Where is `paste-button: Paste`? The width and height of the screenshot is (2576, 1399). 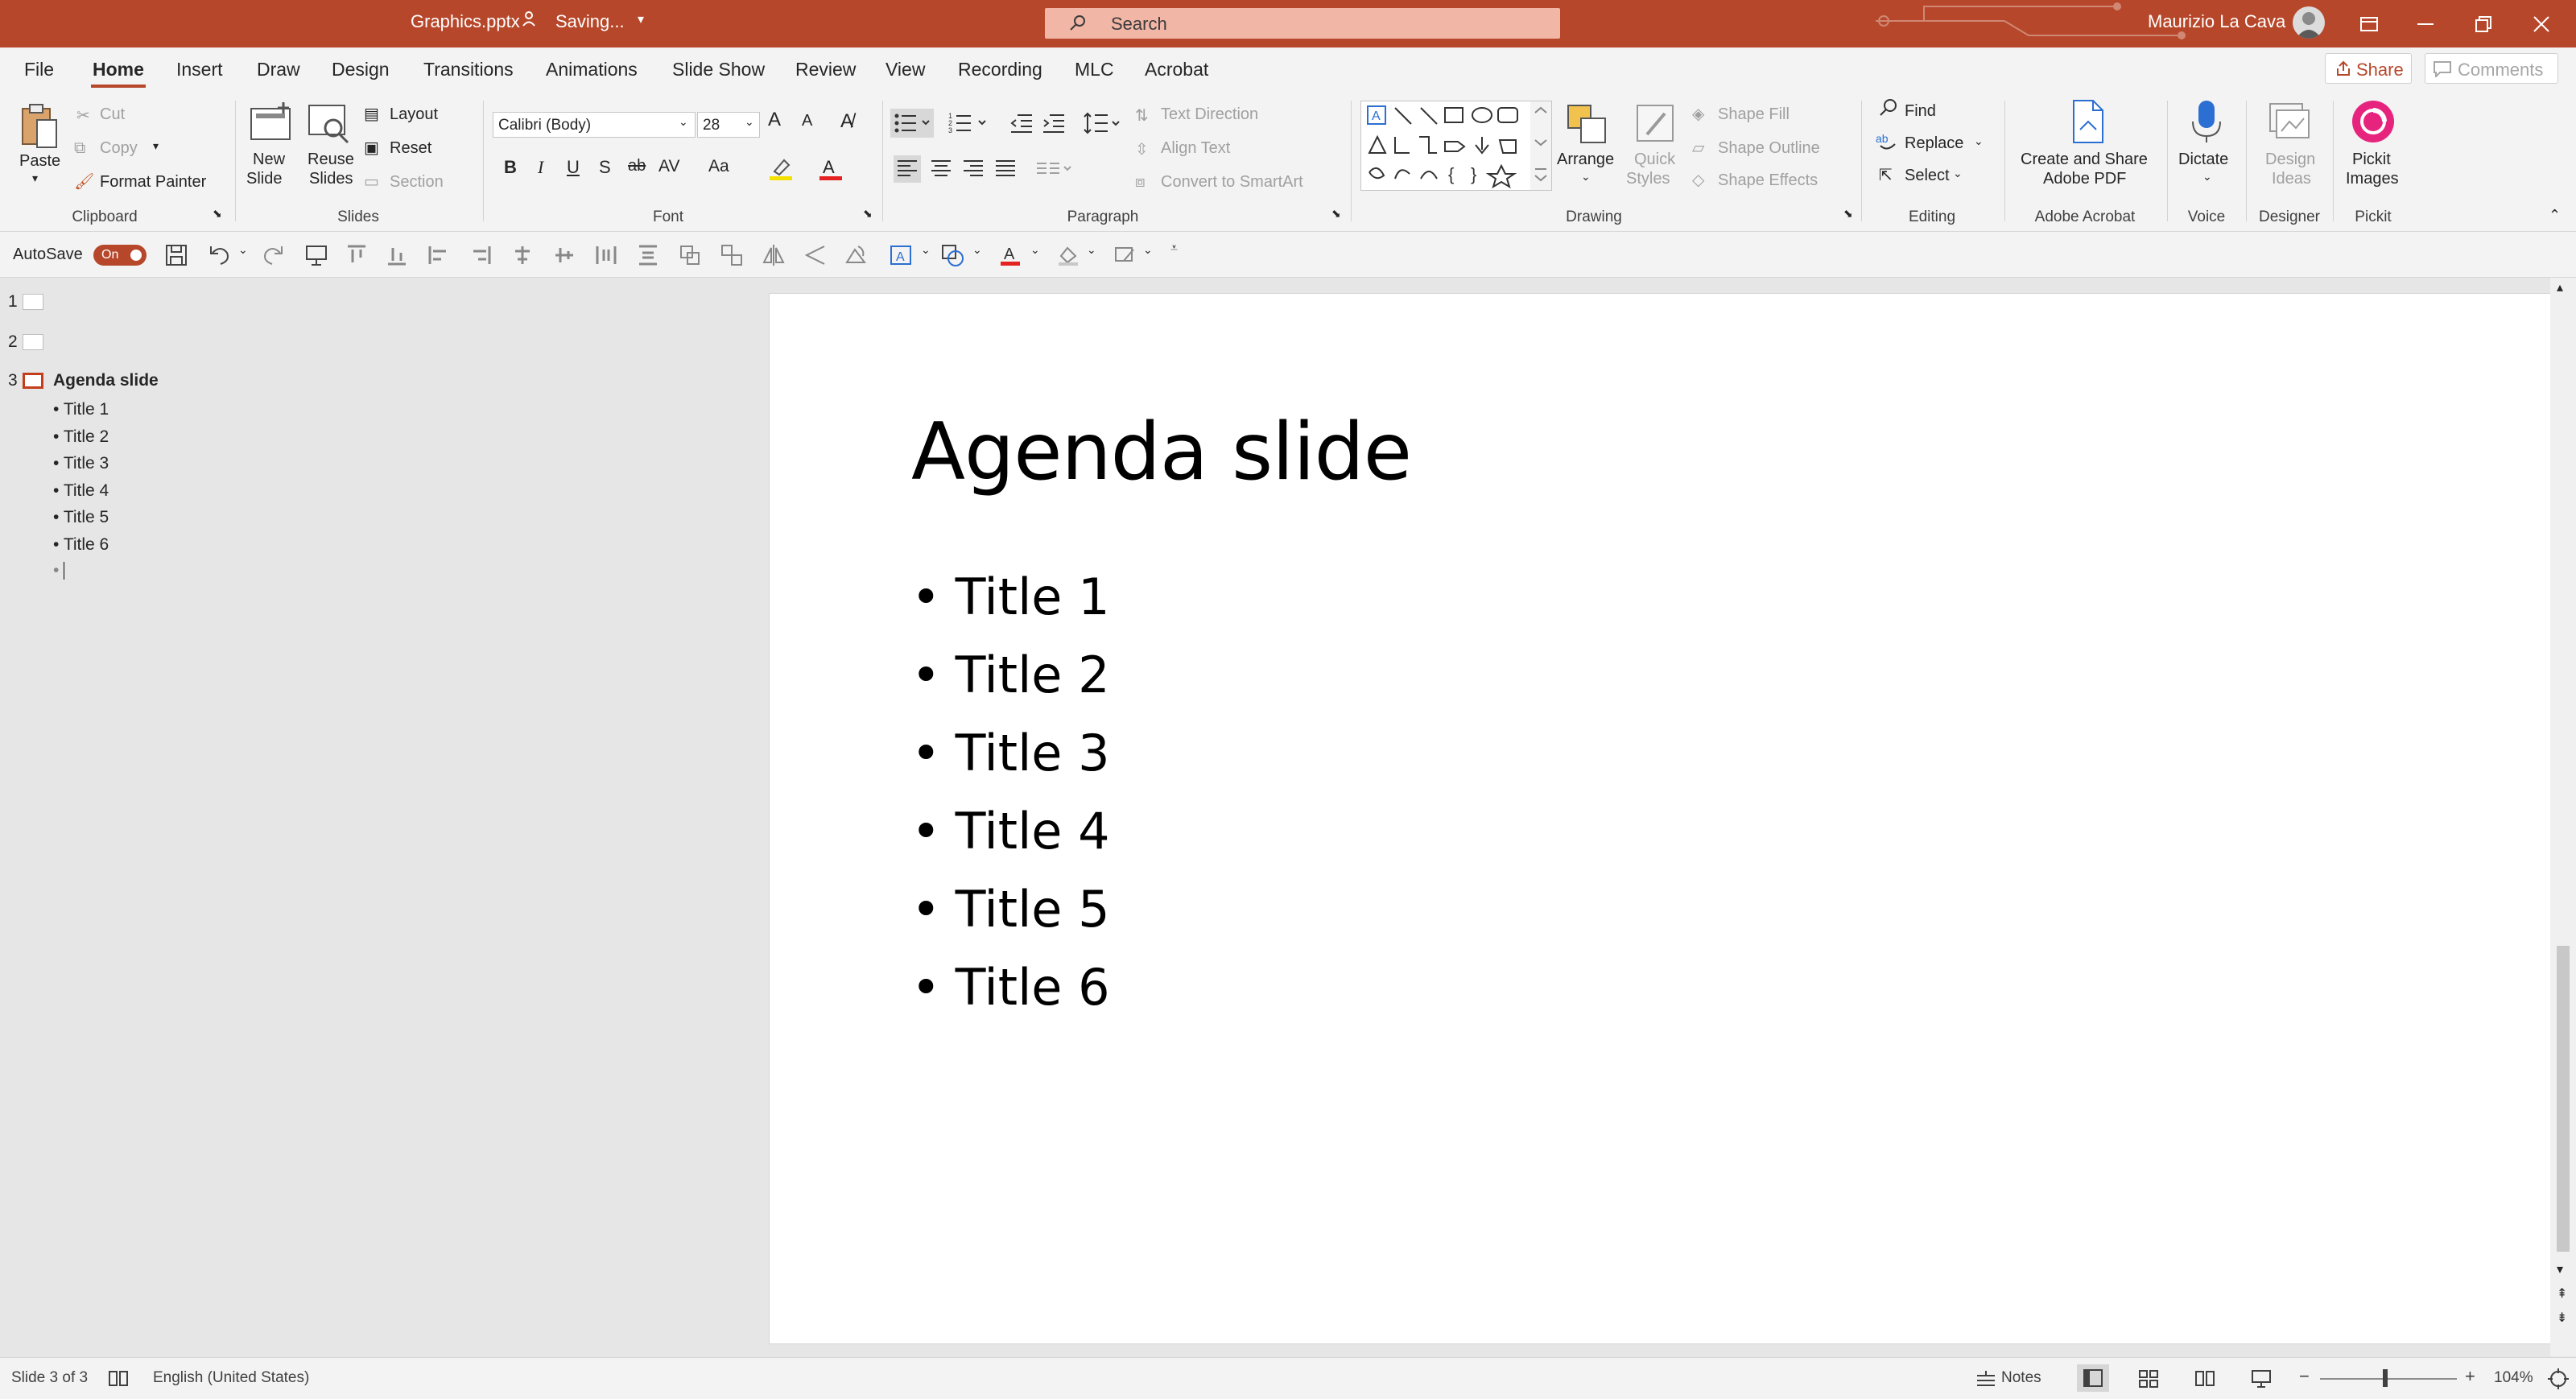 paste-button: Paste is located at coordinates (39, 161).